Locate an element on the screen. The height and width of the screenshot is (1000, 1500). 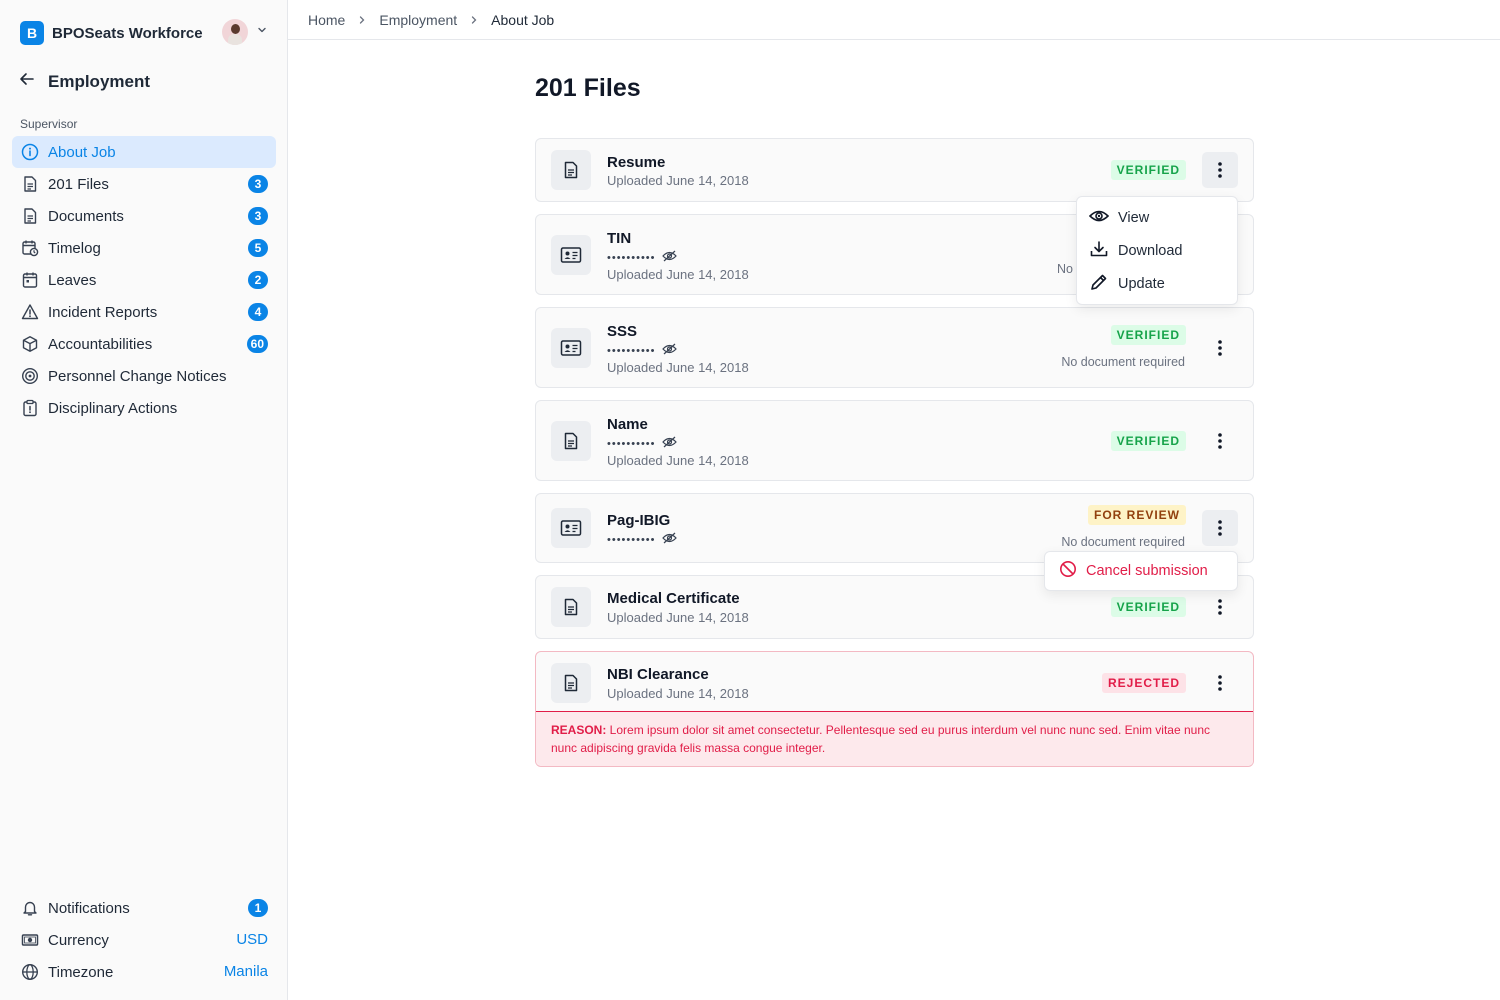
sidebar-item-leaves: Leaves 2 is located at coordinates (144, 280).